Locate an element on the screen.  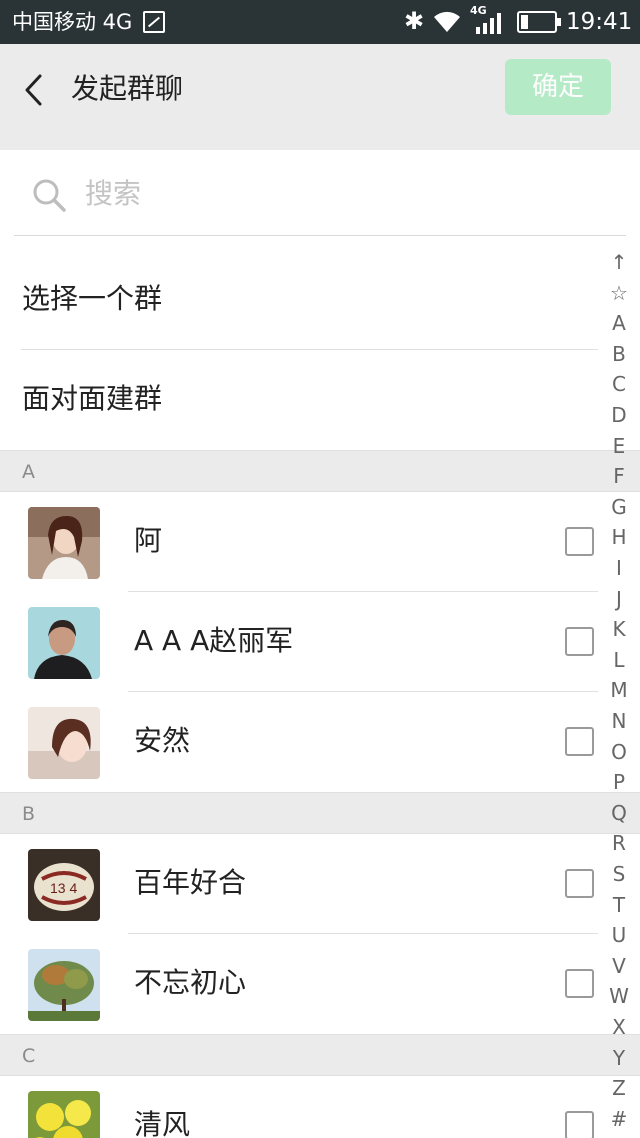
search-input: 搜索 is located at coordinates (113, 194).